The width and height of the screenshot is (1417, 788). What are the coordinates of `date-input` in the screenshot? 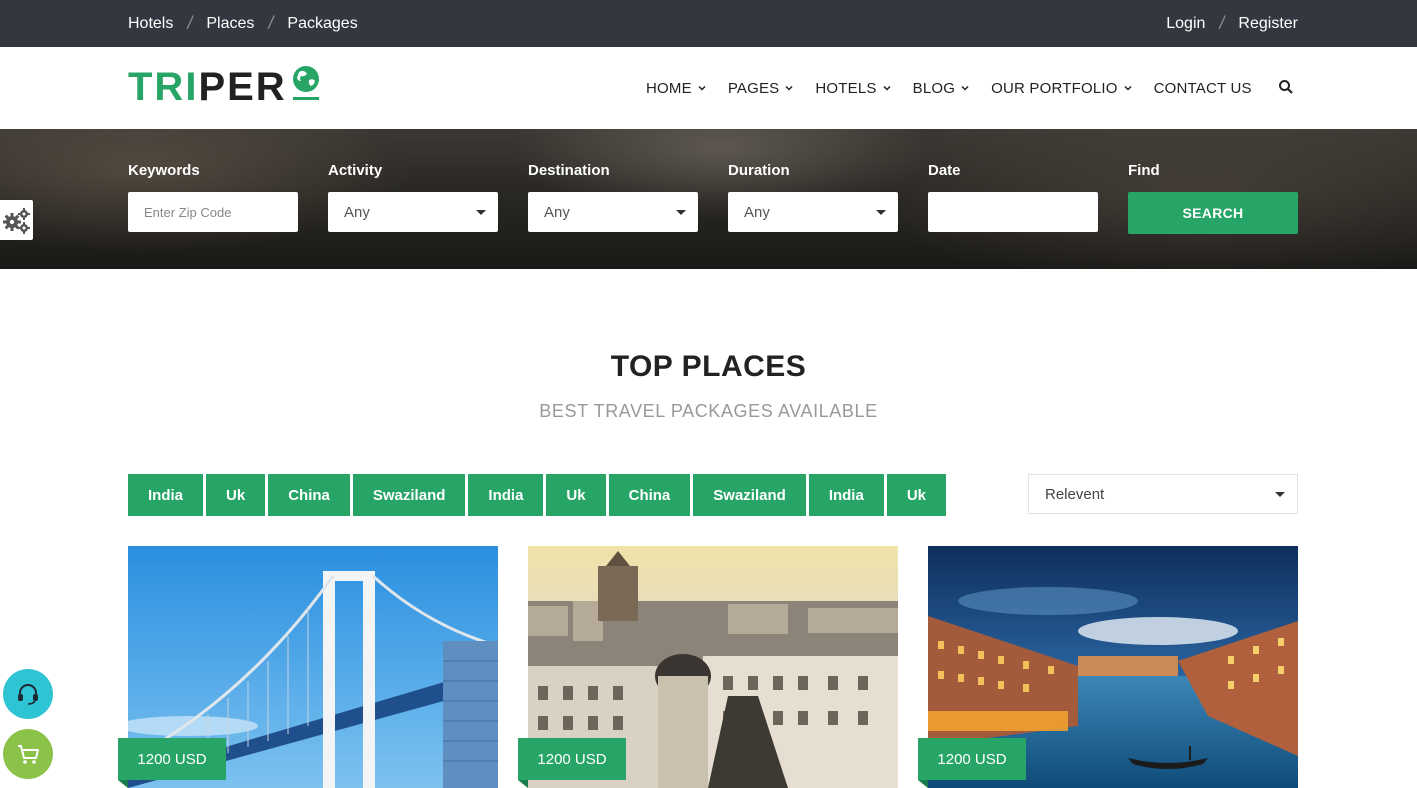 It's located at (1013, 212).